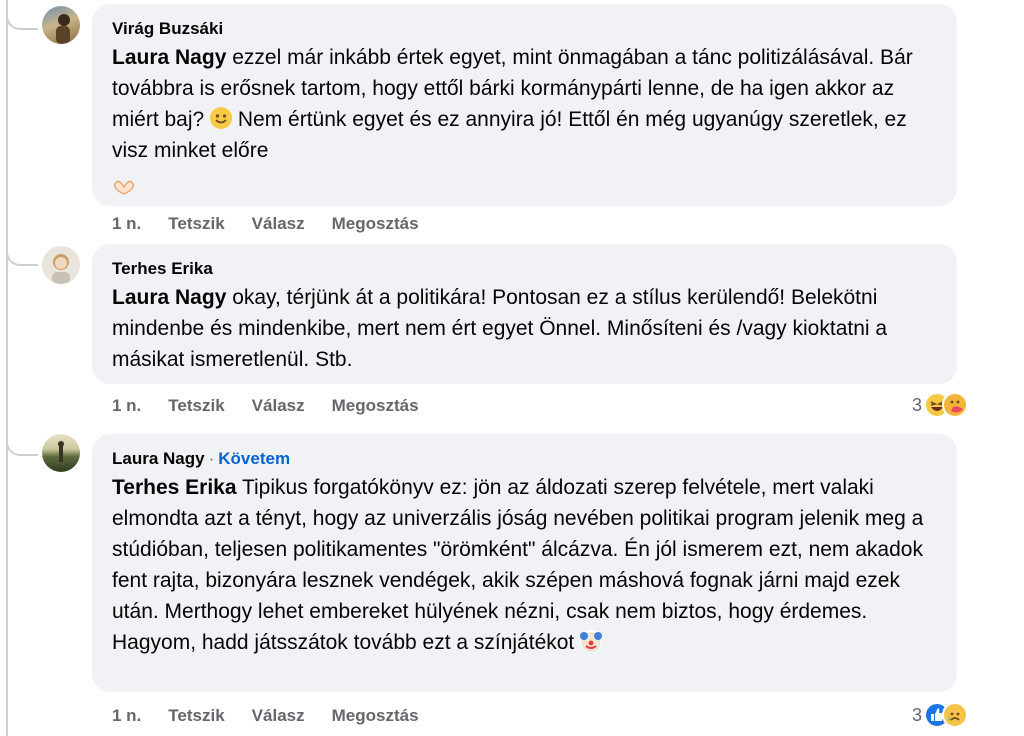 This screenshot has width=1024, height=736. I want to click on heart-hands-emoji-icon, so click(124, 184).